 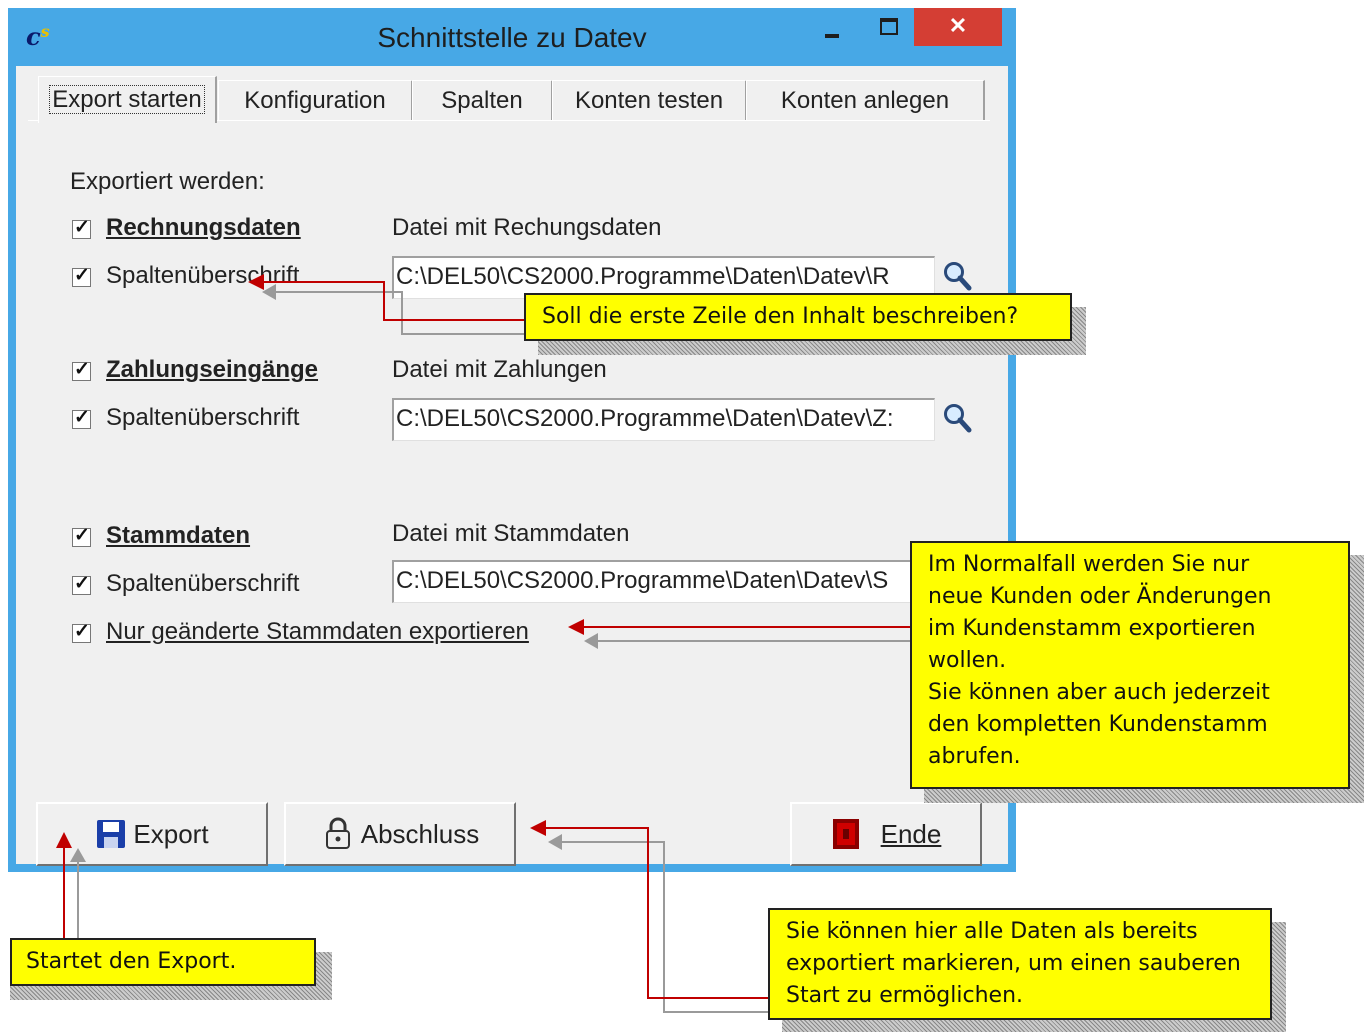 What do you see at coordinates (1100, 596) in the screenshot?
I see `callout-stamm-line: neue Kunden oder Änderungen` at bounding box center [1100, 596].